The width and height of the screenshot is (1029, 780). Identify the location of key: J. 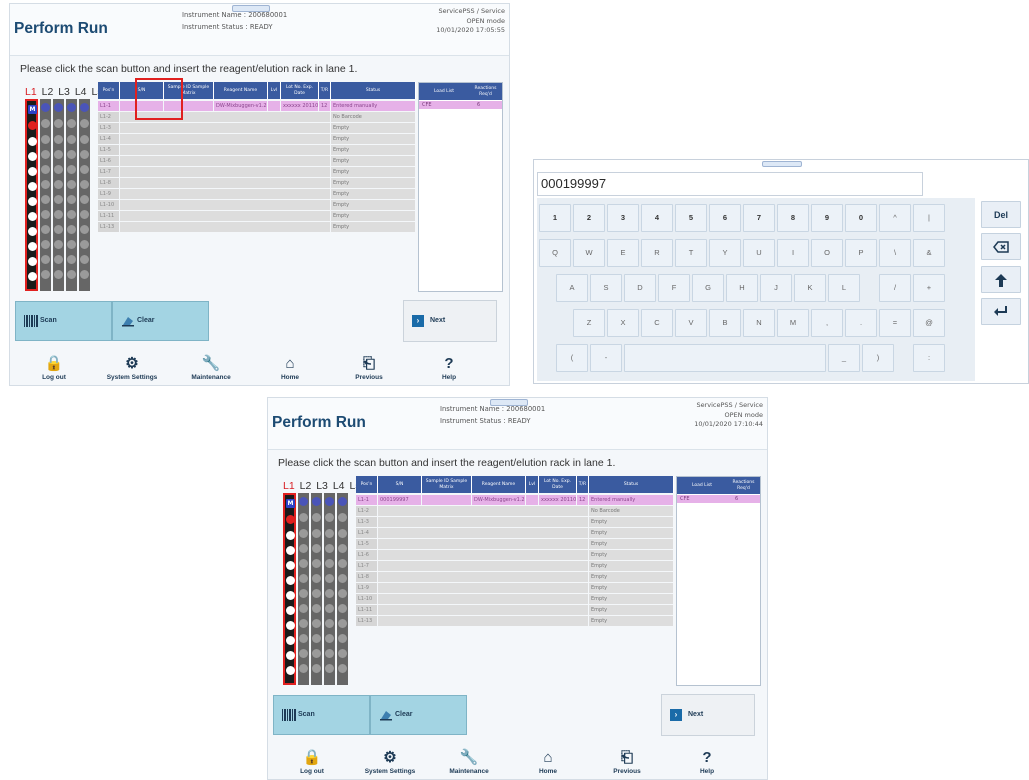
(776, 288).